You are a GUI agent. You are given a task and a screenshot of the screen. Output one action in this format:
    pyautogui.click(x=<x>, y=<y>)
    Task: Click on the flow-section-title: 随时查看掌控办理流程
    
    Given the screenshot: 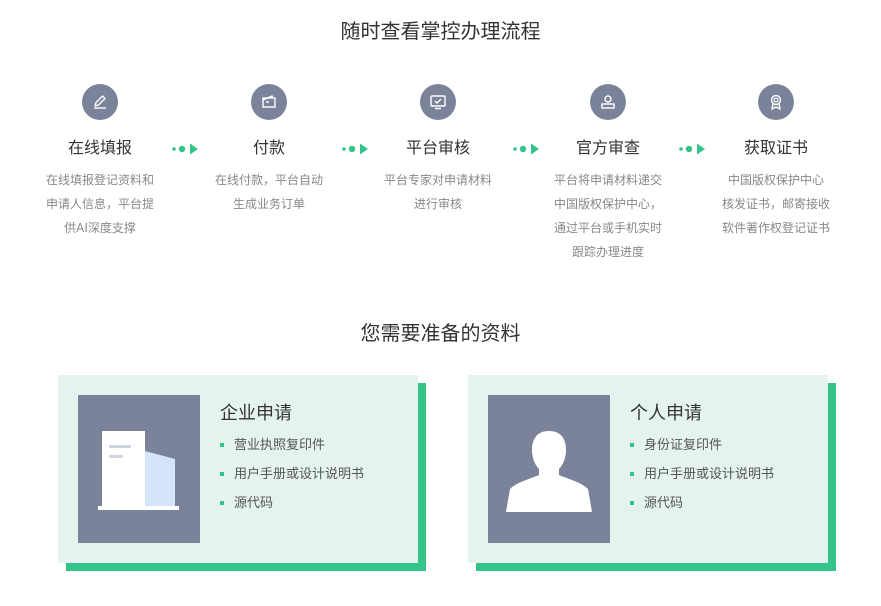 What is the action you would take?
    pyautogui.click(x=440, y=31)
    